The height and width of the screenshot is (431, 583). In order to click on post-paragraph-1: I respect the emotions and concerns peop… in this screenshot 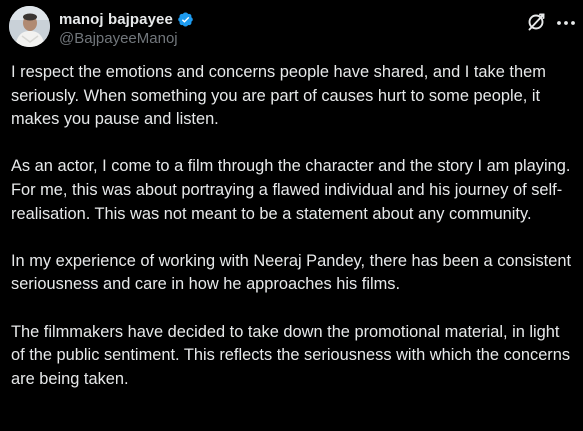, I will do `click(278, 96)`.